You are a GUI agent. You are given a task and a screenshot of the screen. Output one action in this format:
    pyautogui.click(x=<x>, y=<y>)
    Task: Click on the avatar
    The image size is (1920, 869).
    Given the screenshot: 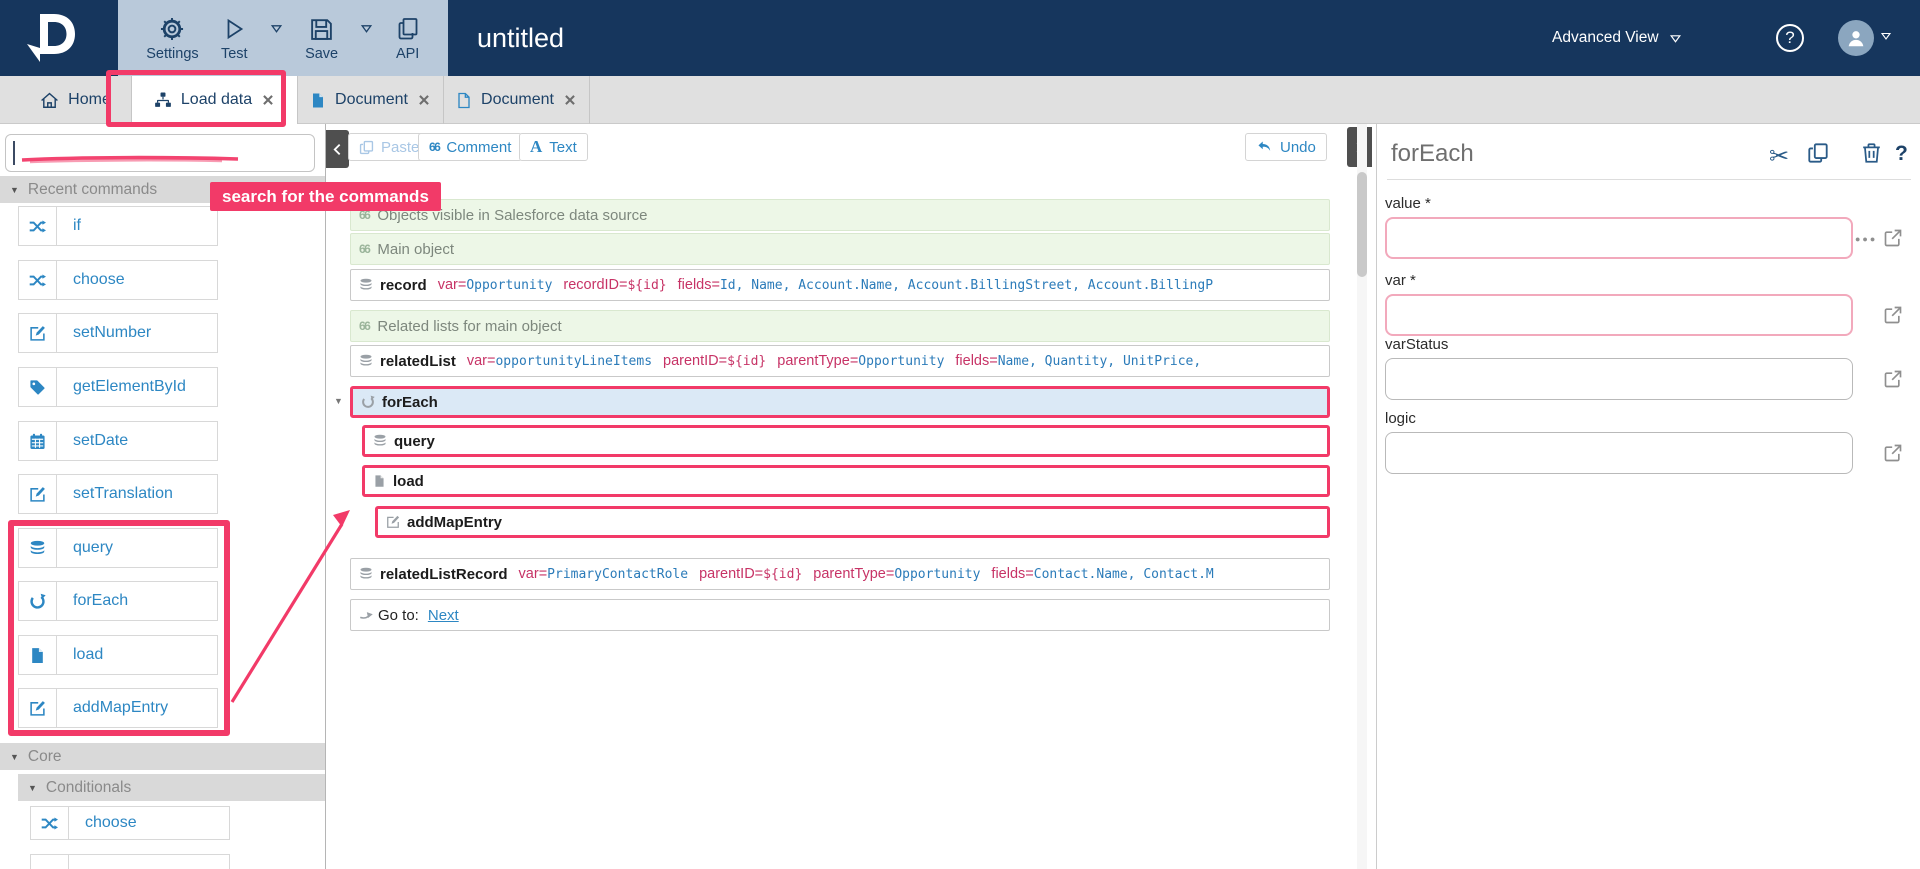 What is the action you would take?
    pyautogui.click(x=1856, y=38)
    